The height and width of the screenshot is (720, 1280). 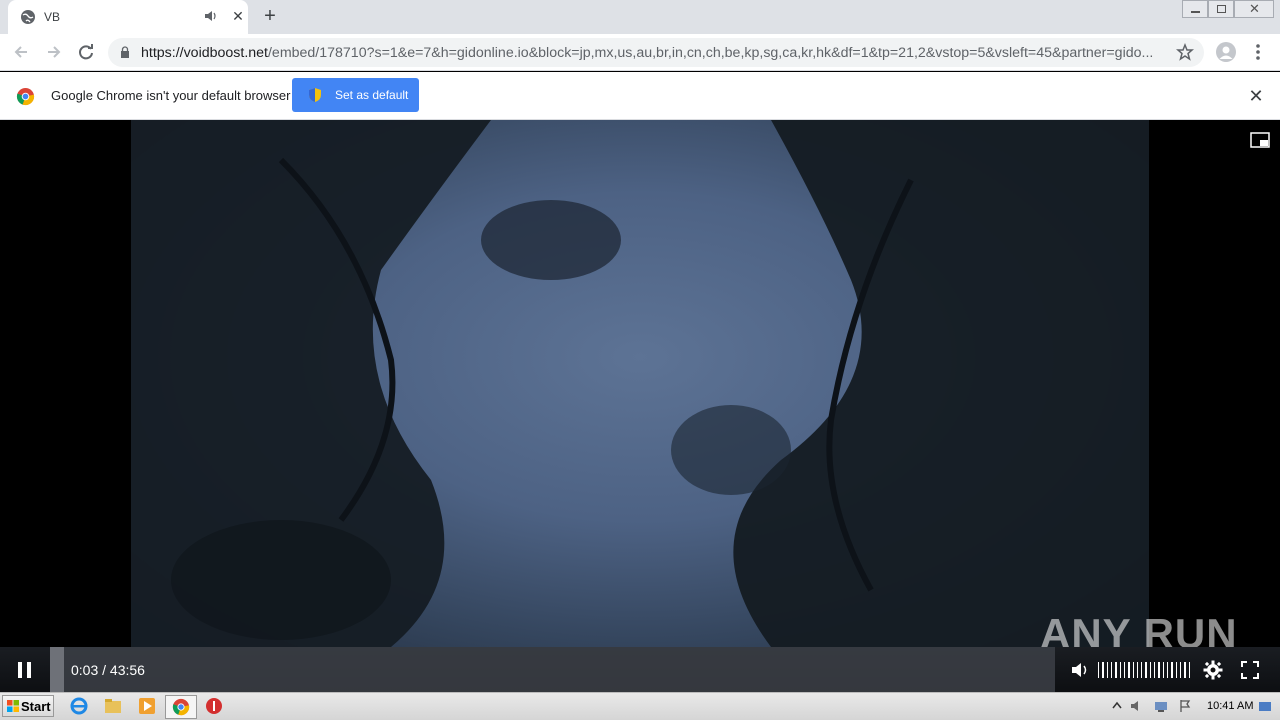 What do you see at coordinates (128, 17) in the screenshot?
I see `tab-vb: VB ✕` at bounding box center [128, 17].